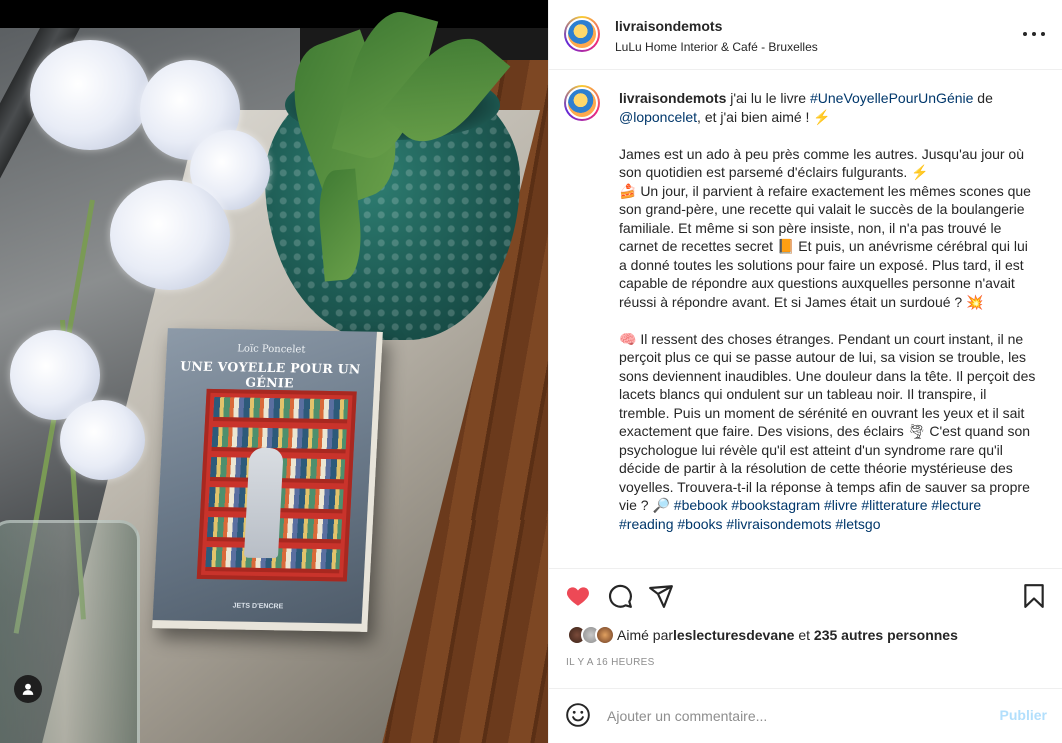 The width and height of the screenshot is (1062, 743). I want to click on photo-top-border, so click(274, 14).